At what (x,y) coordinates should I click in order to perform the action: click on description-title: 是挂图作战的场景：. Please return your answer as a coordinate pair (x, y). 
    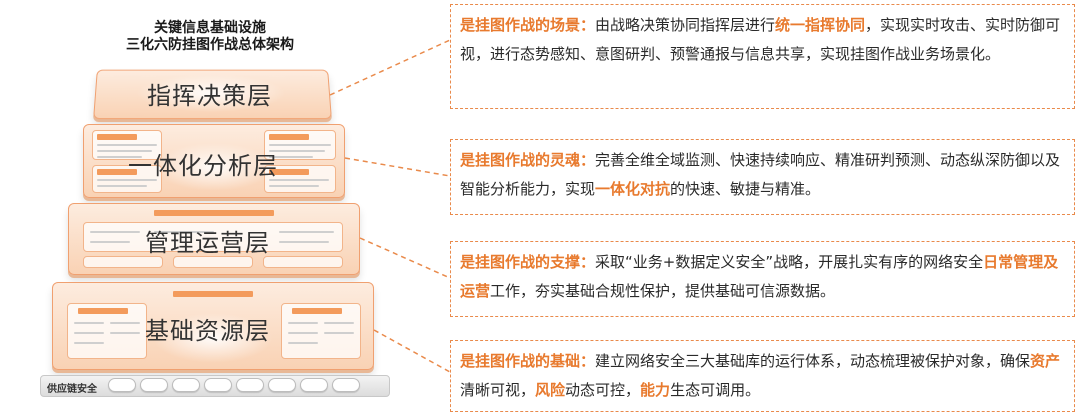
    Looking at the image, I should click on (528, 25).